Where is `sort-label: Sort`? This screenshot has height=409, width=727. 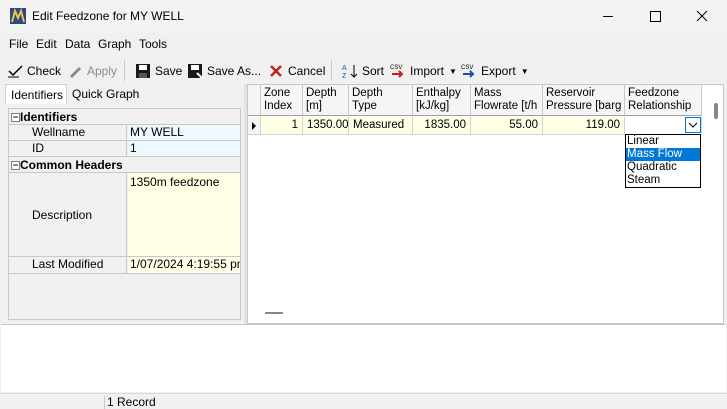 sort-label: Sort is located at coordinates (373, 71).